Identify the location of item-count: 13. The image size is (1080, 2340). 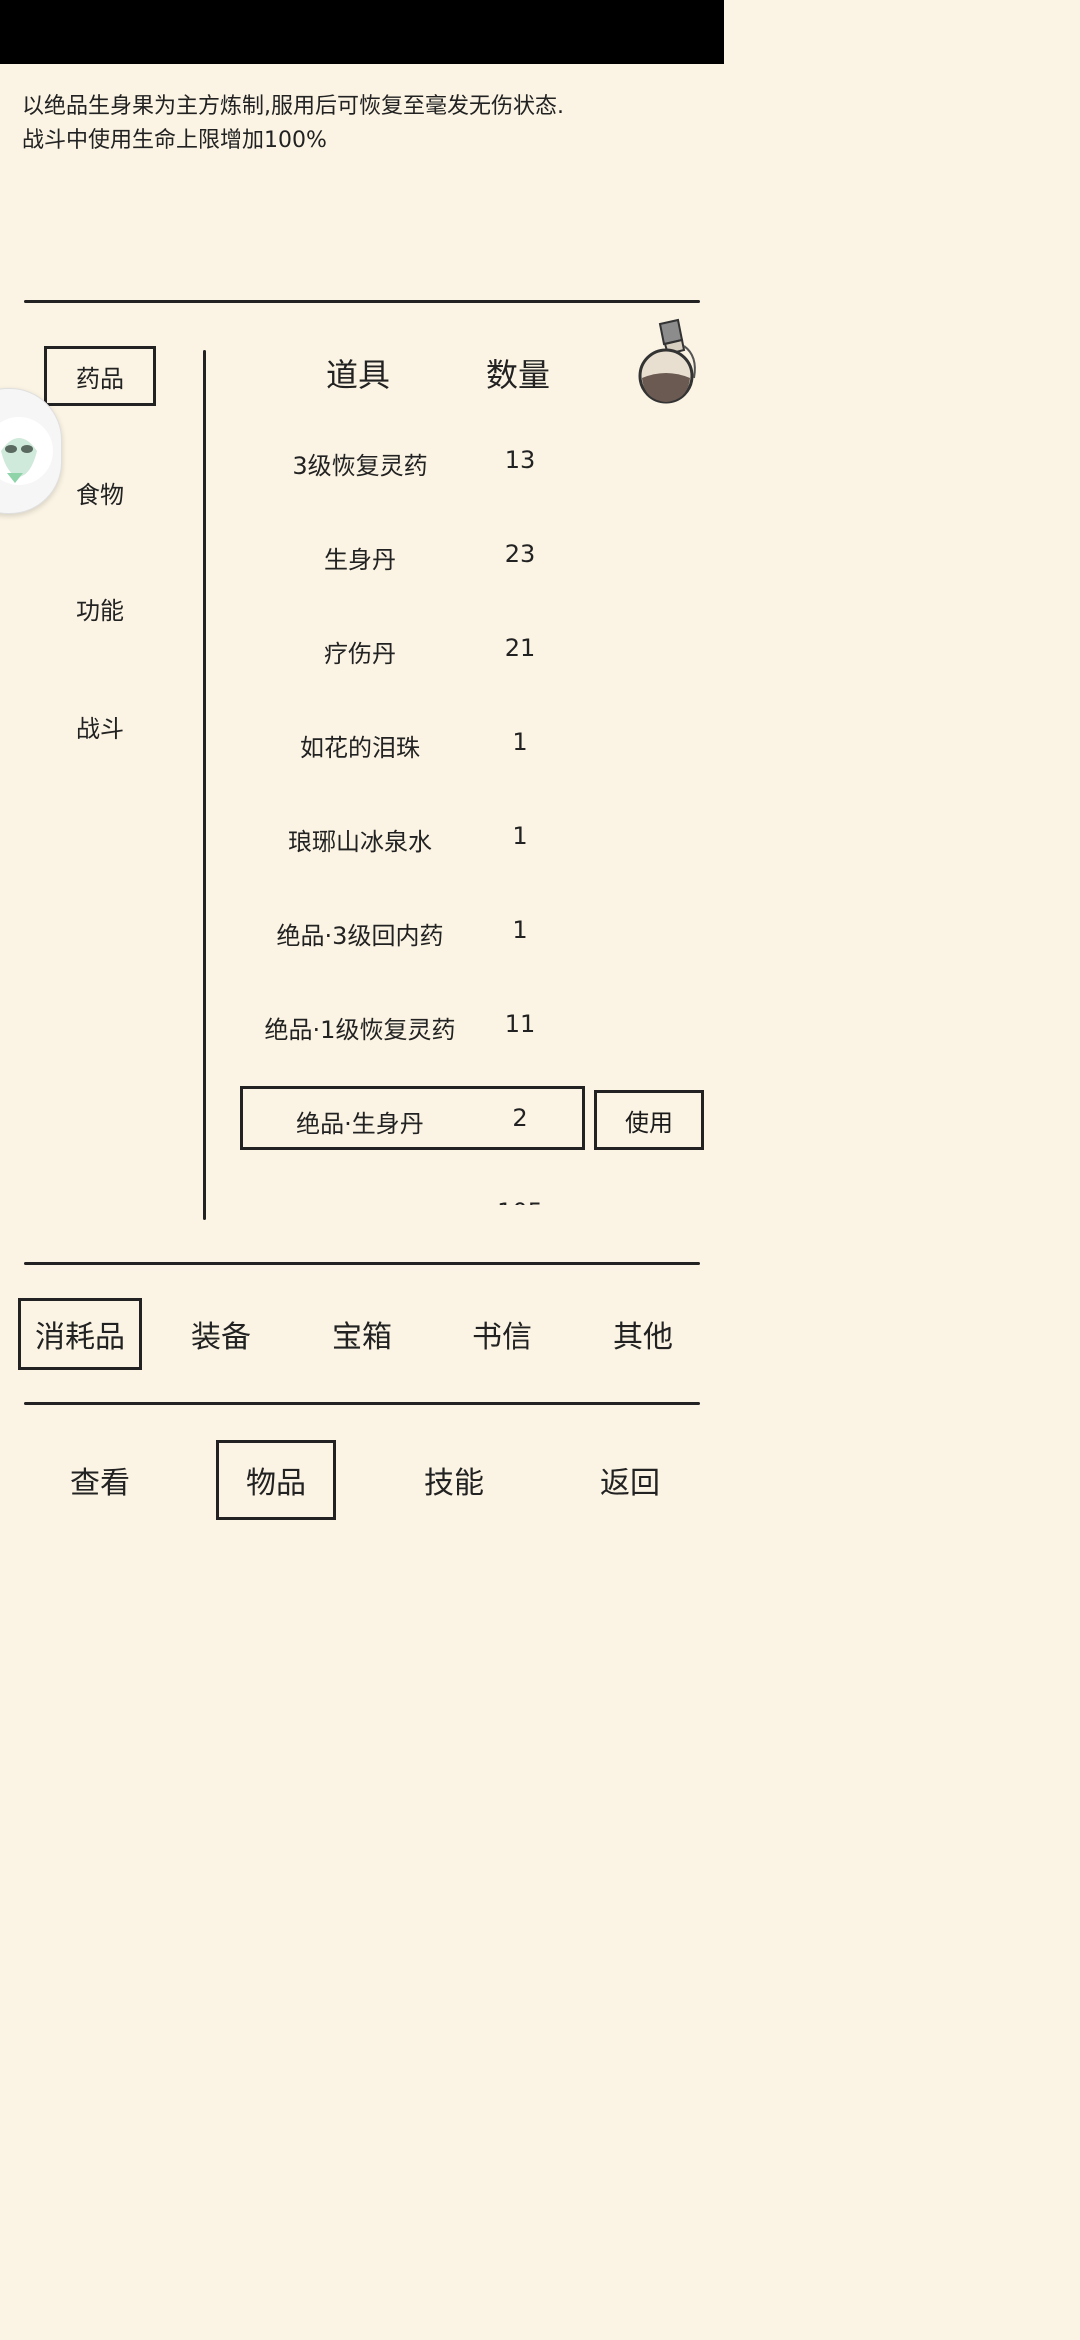
(520, 460).